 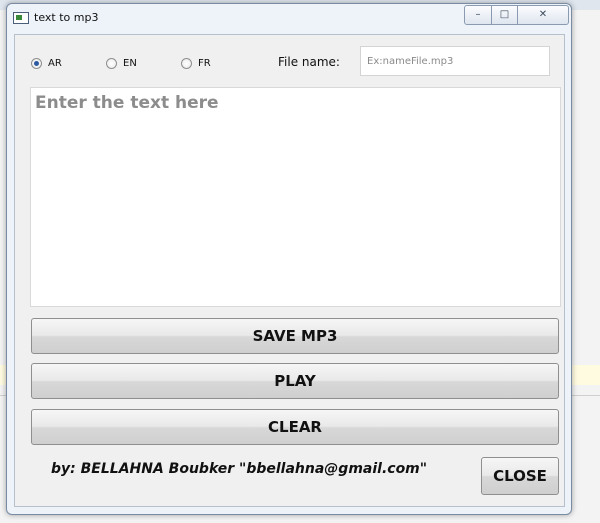 What do you see at coordinates (295, 427) in the screenshot?
I see `clear-button: CLEAR` at bounding box center [295, 427].